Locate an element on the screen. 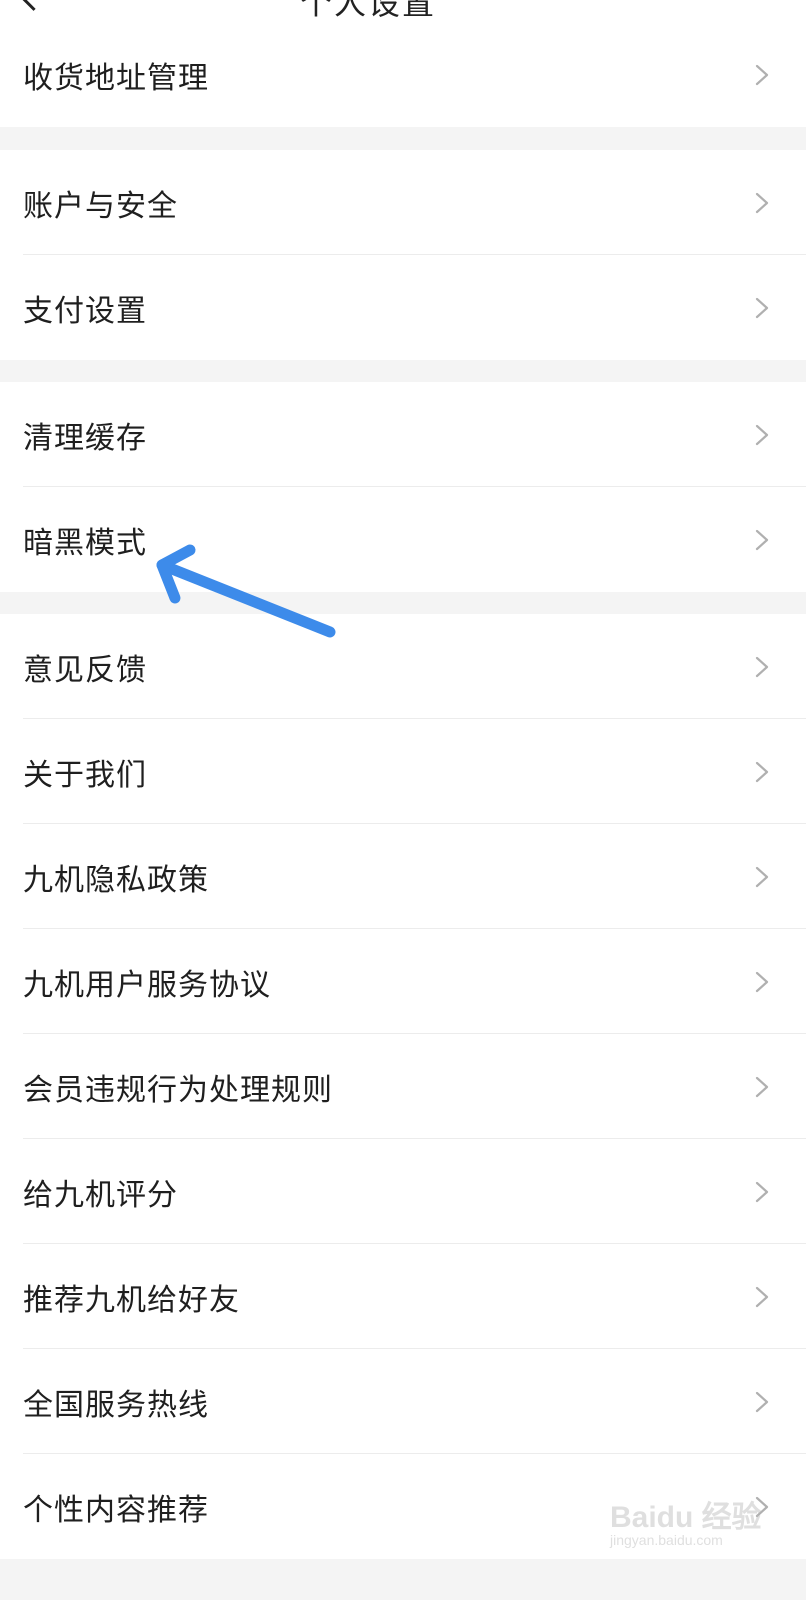  settings-item-label: 给九机评分 is located at coordinates (100, 1195).